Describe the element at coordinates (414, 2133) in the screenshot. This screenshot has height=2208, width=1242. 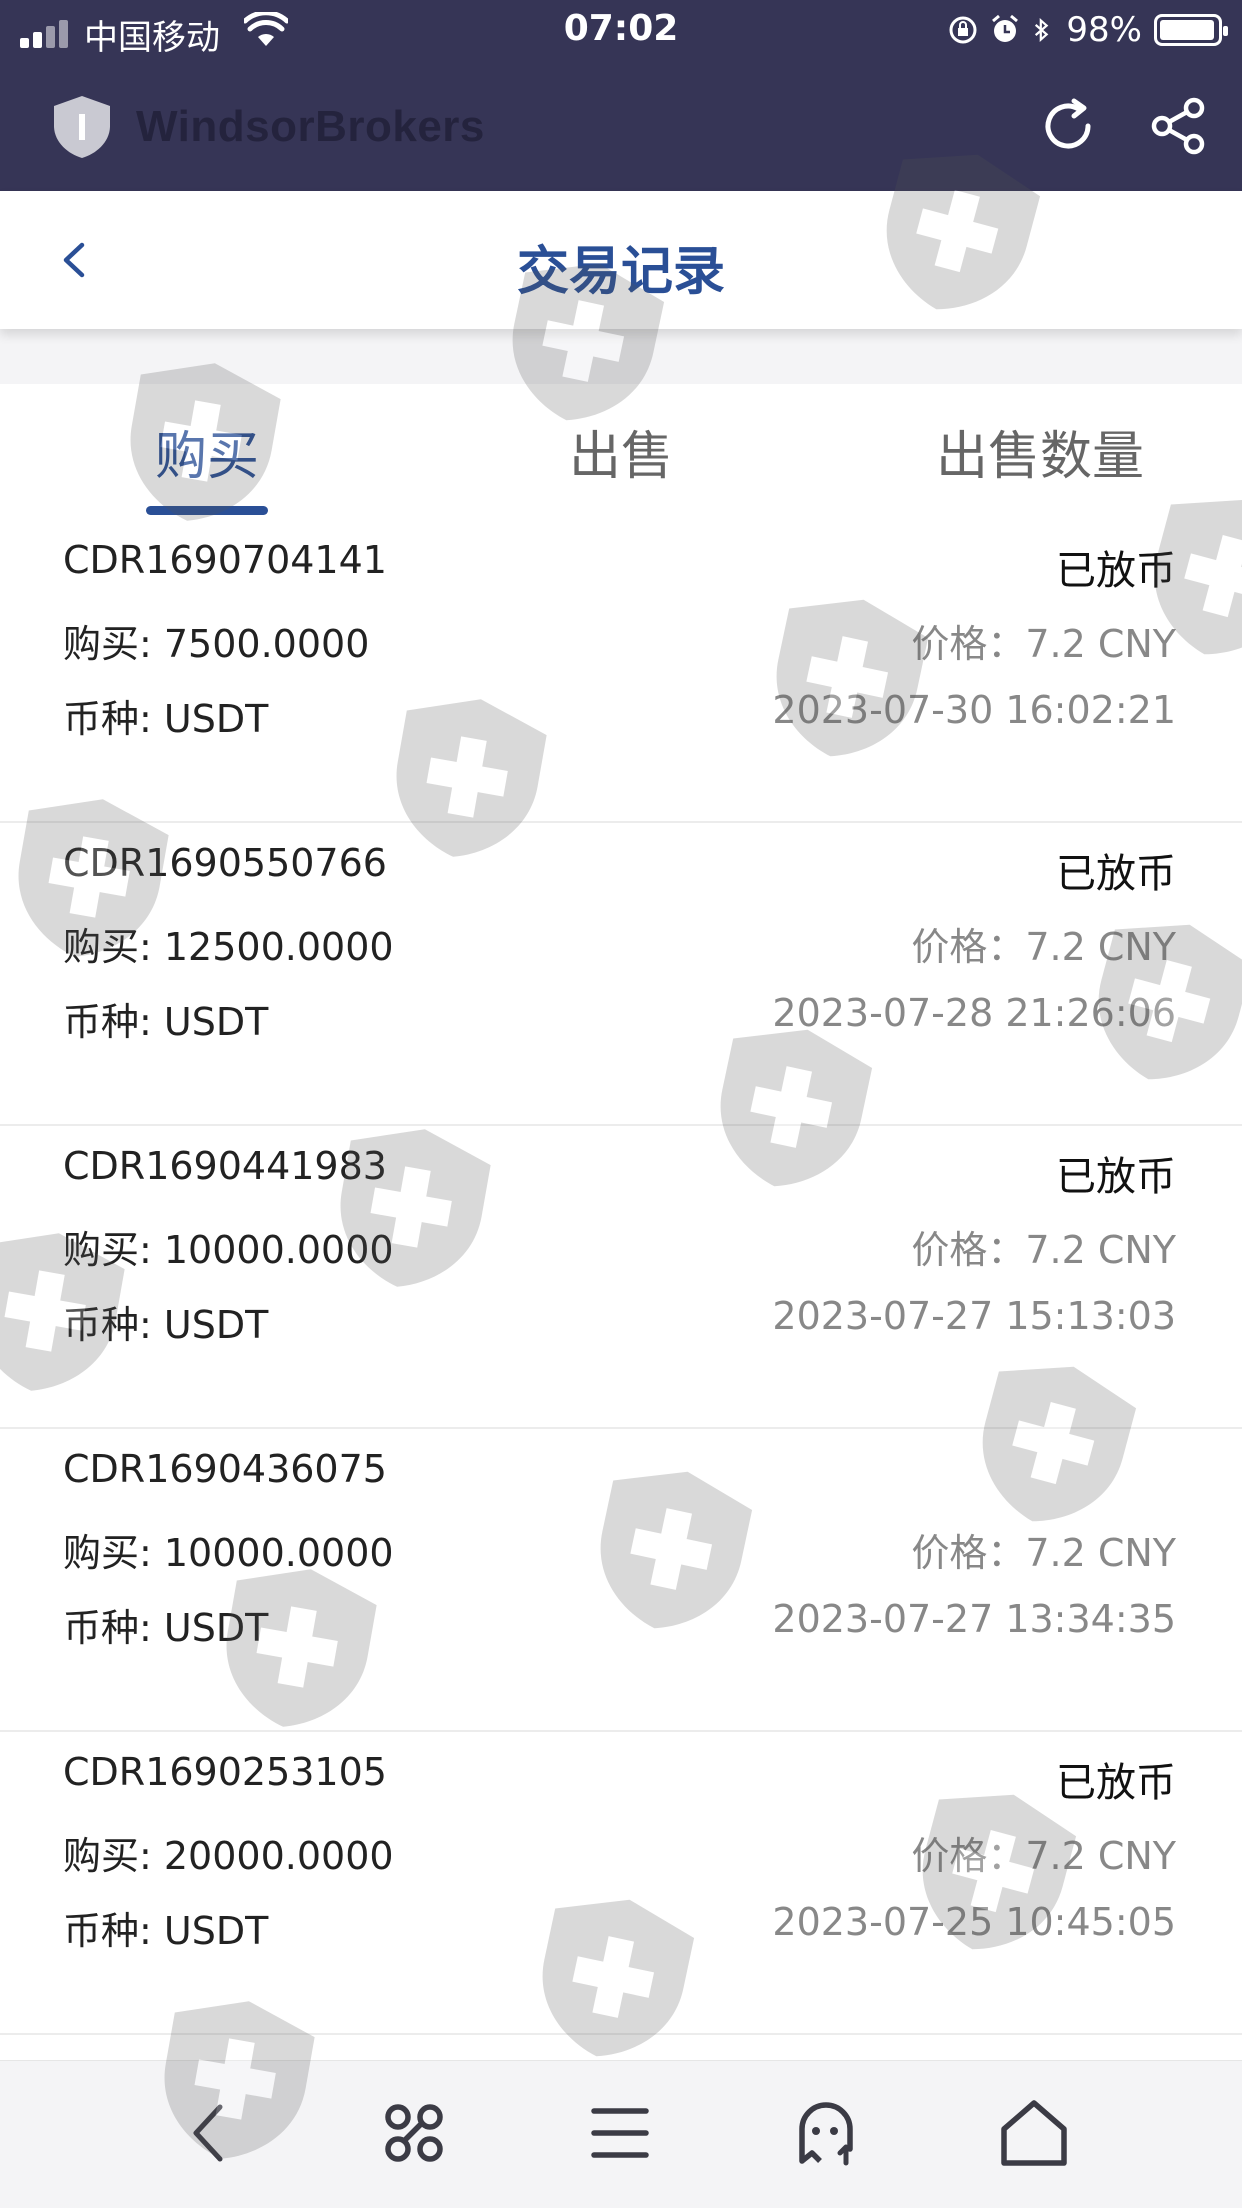
I see `command-icon` at that location.